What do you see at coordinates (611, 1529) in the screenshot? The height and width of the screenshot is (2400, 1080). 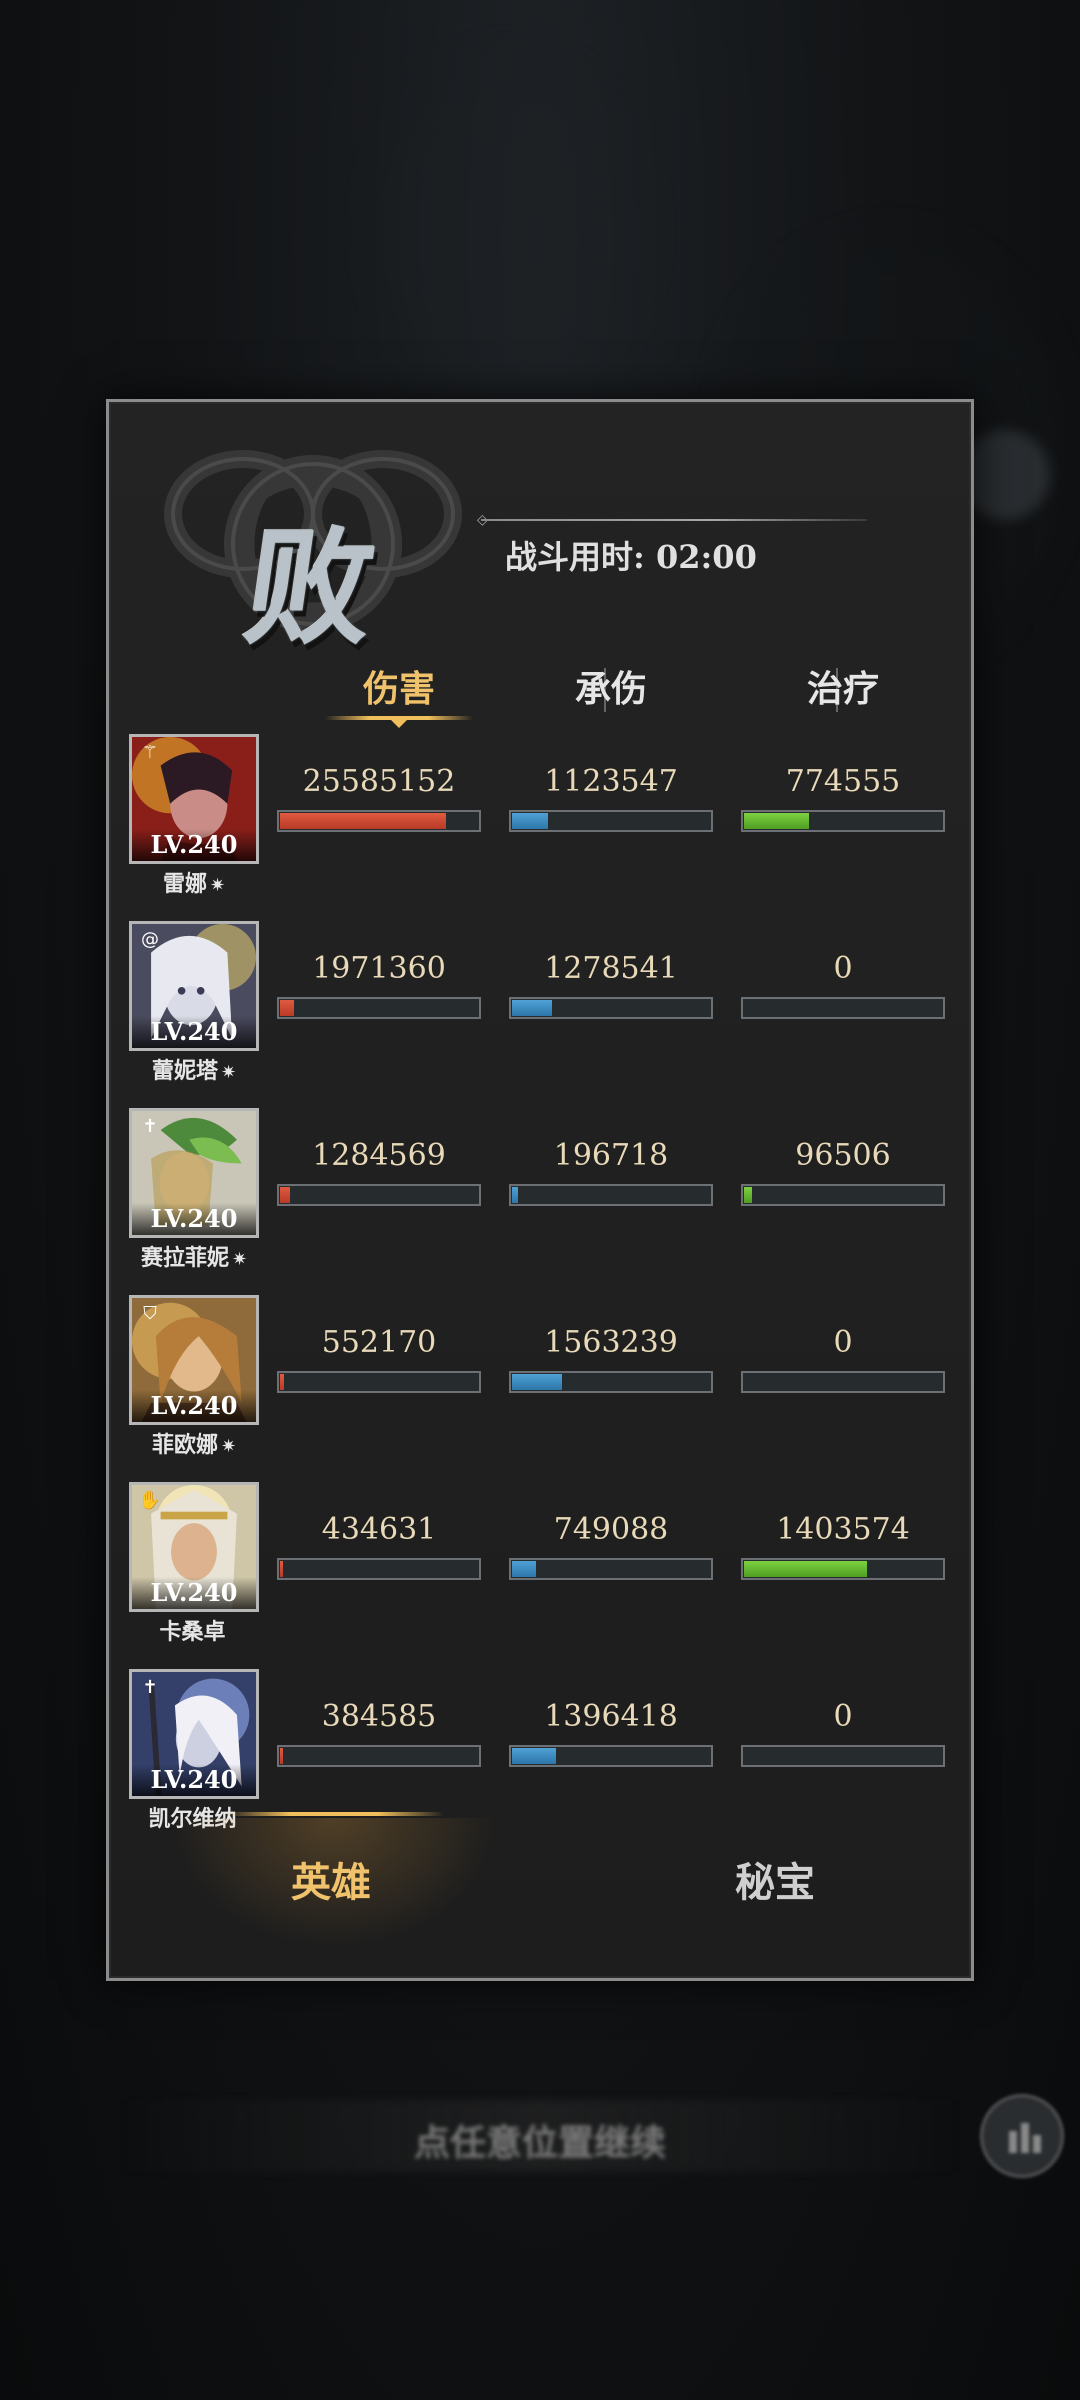 I see `tank-value: 749088` at bounding box center [611, 1529].